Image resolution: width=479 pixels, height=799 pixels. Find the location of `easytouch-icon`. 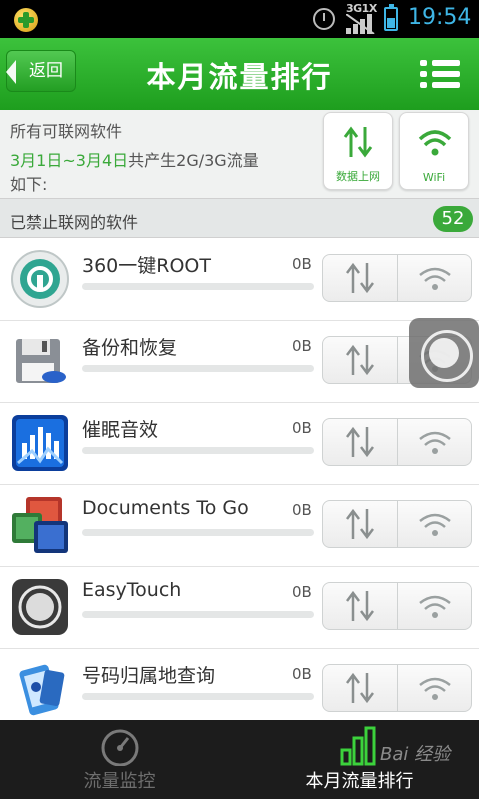

easytouch-icon is located at coordinates (40, 607).